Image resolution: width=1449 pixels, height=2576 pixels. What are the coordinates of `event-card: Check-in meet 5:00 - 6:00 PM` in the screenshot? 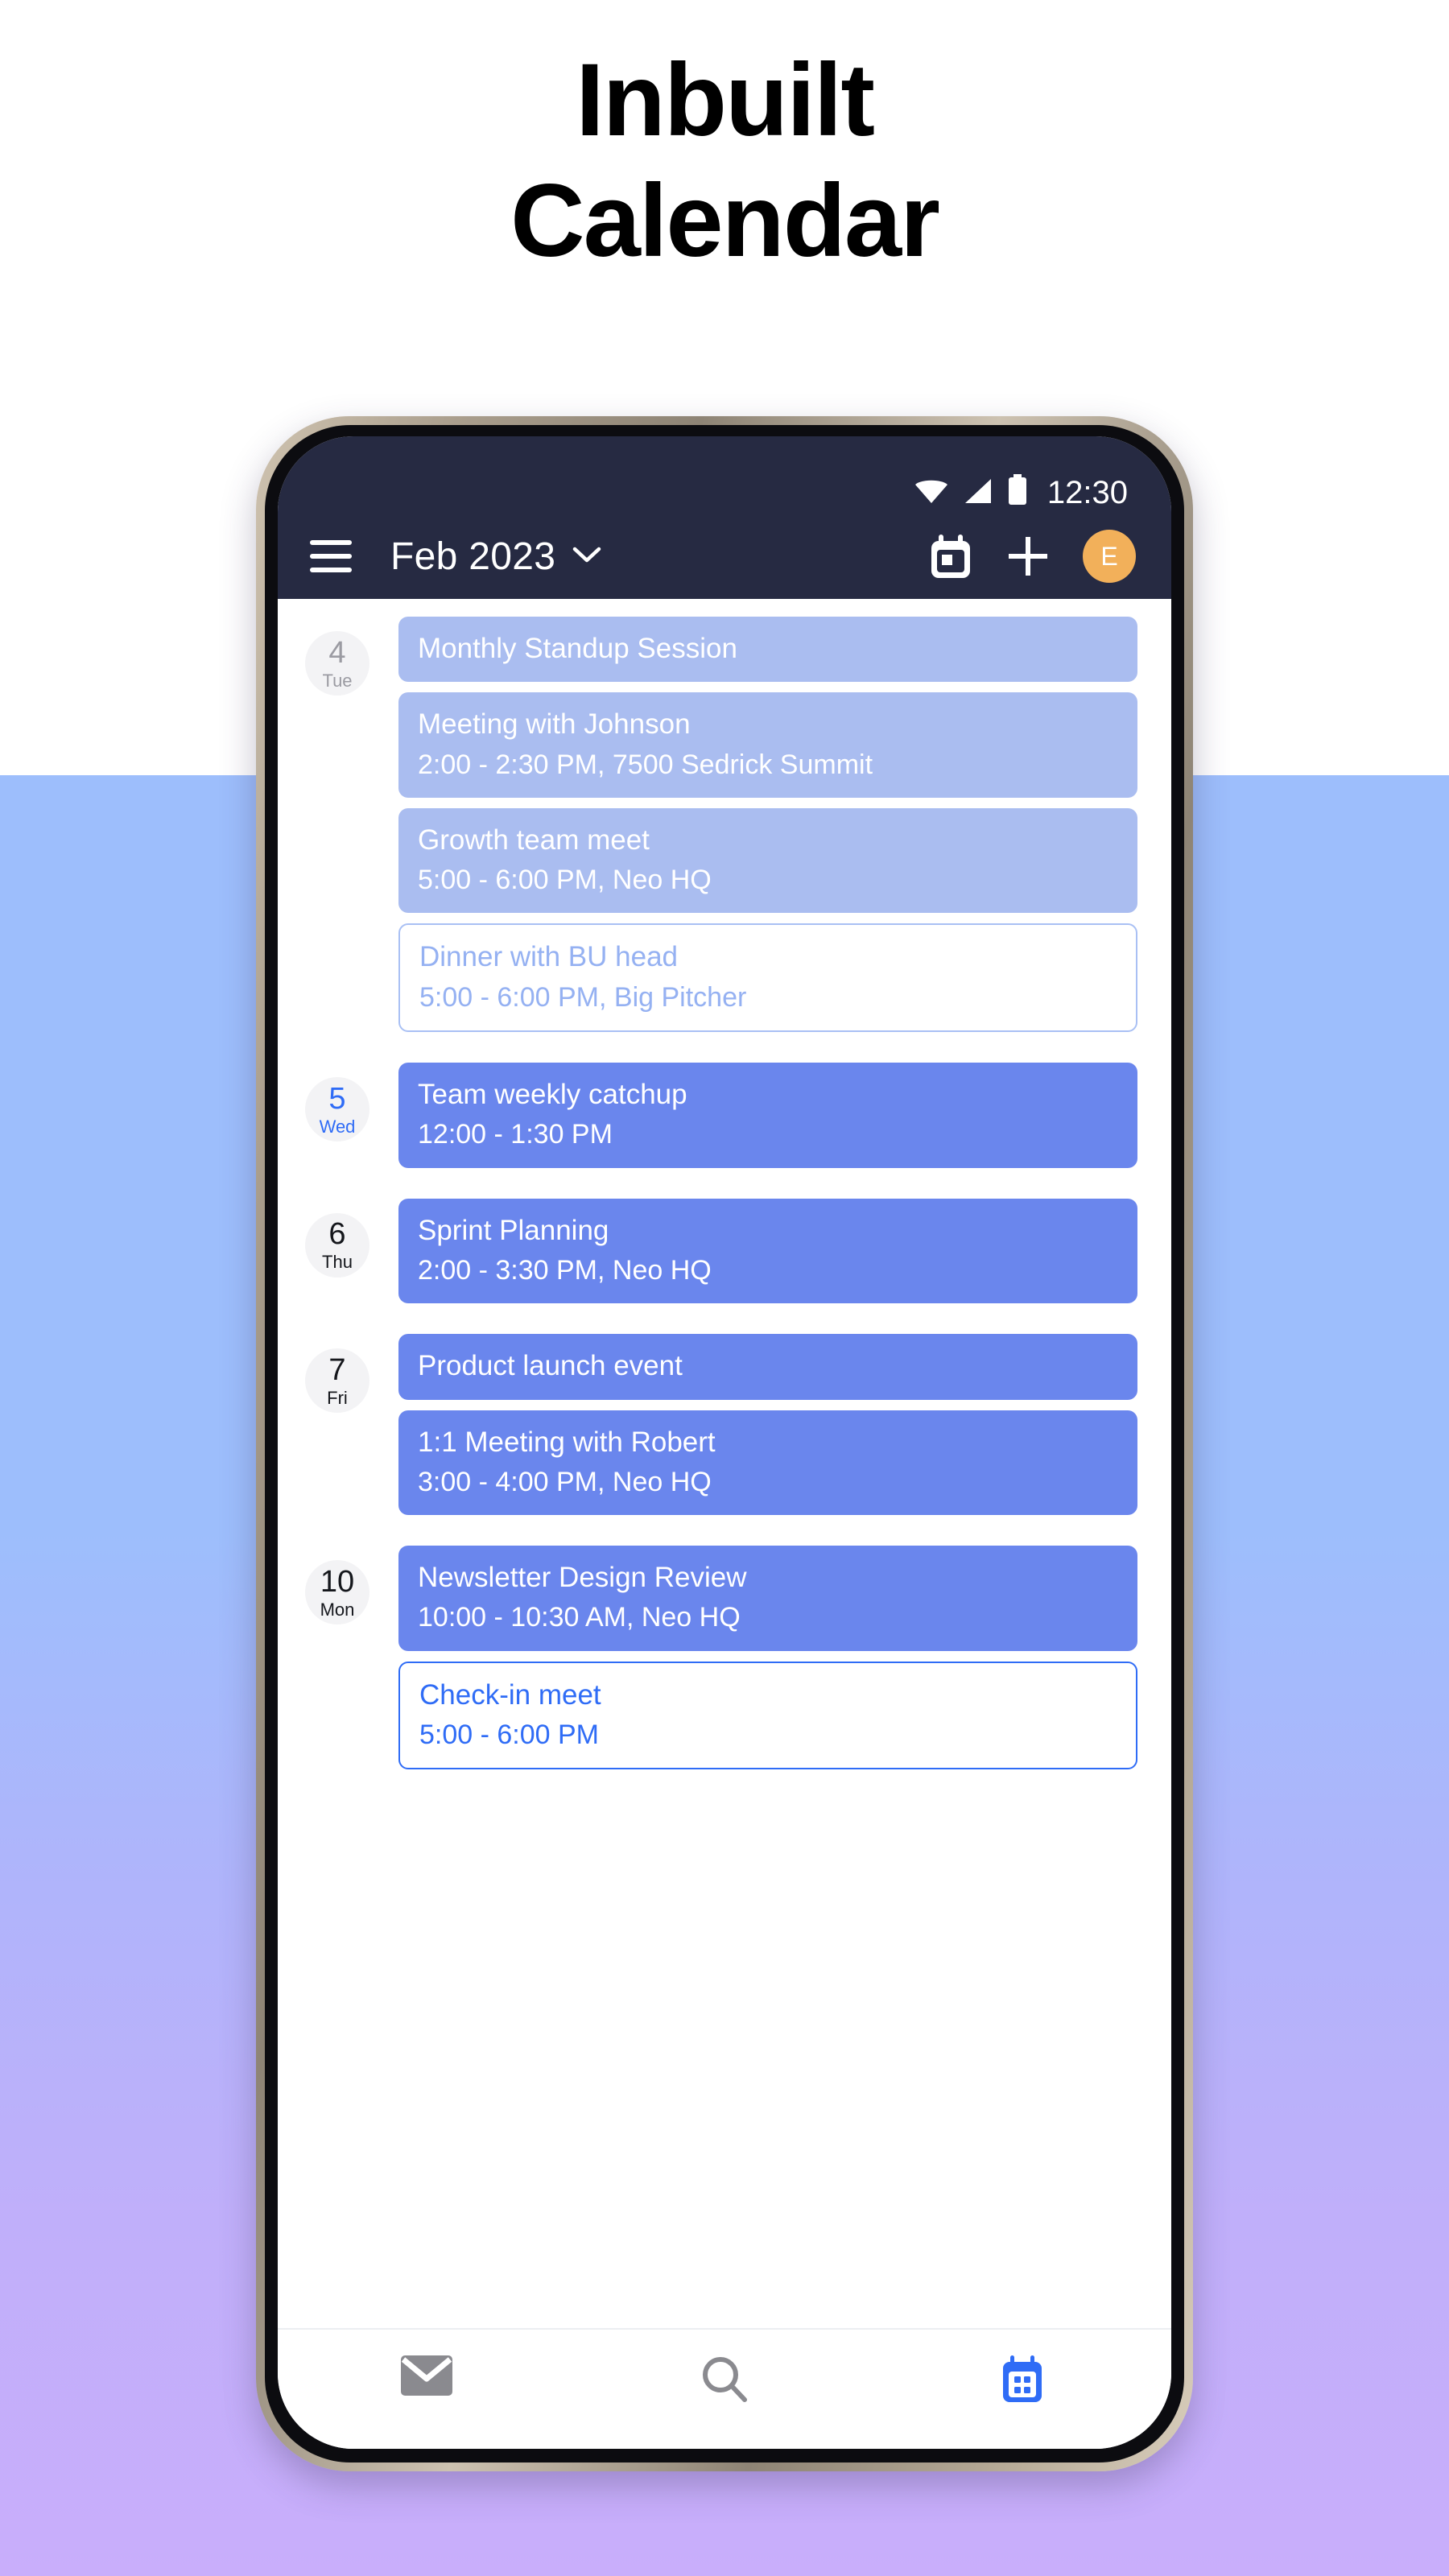 It's located at (767, 1715).